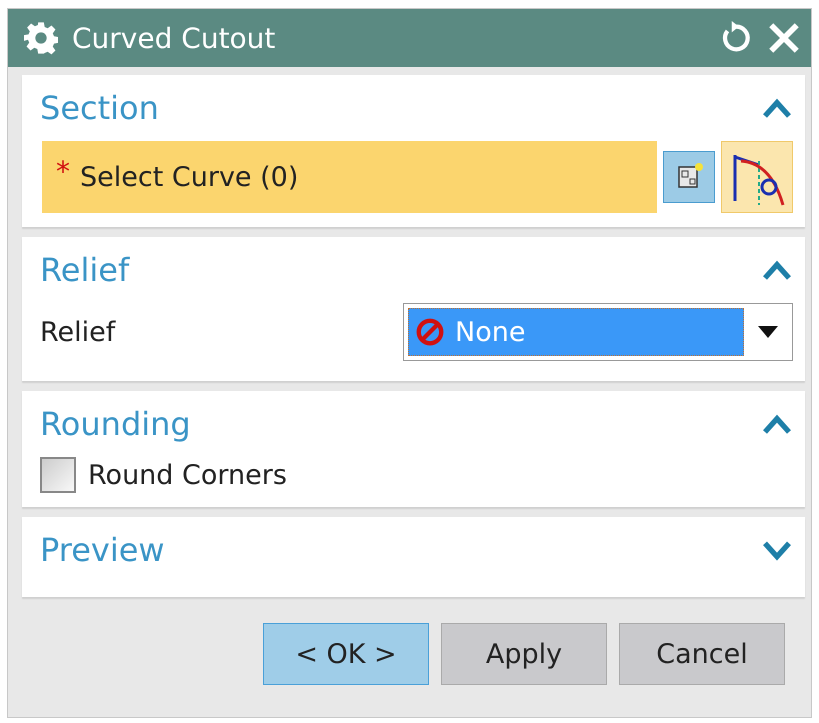 The image size is (819, 723). What do you see at coordinates (102, 550) in the screenshot?
I see `group-title: Preview` at bounding box center [102, 550].